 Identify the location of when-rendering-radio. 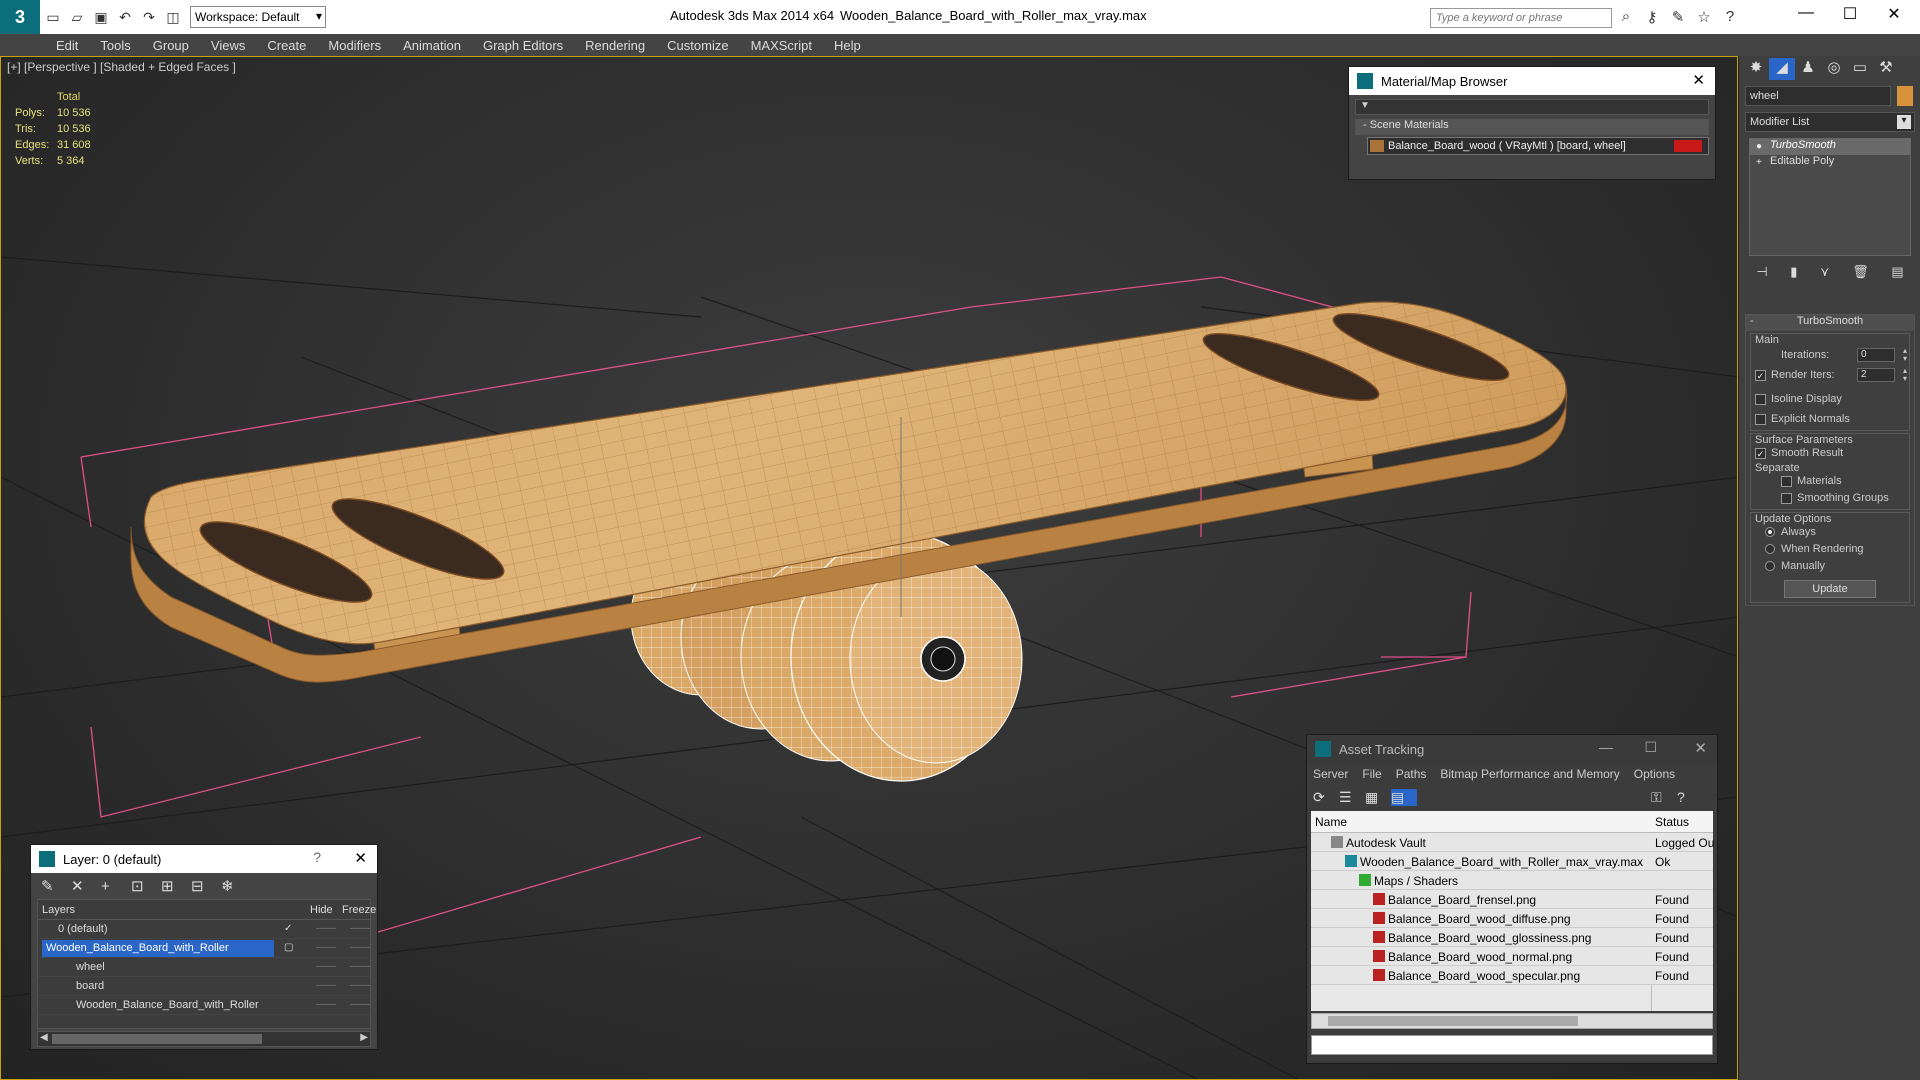
(1770, 549).